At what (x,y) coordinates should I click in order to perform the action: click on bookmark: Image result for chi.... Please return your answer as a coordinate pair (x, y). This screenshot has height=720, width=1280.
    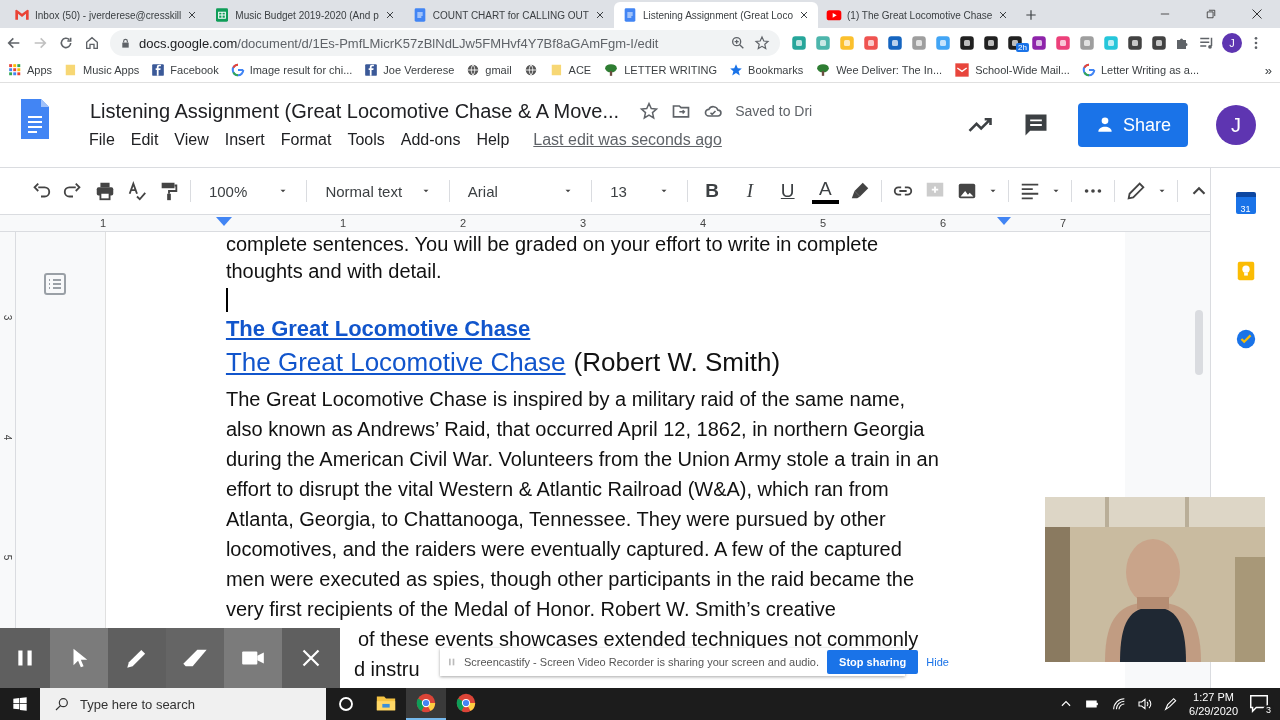
    Looking at the image, I should click on (291, 70).